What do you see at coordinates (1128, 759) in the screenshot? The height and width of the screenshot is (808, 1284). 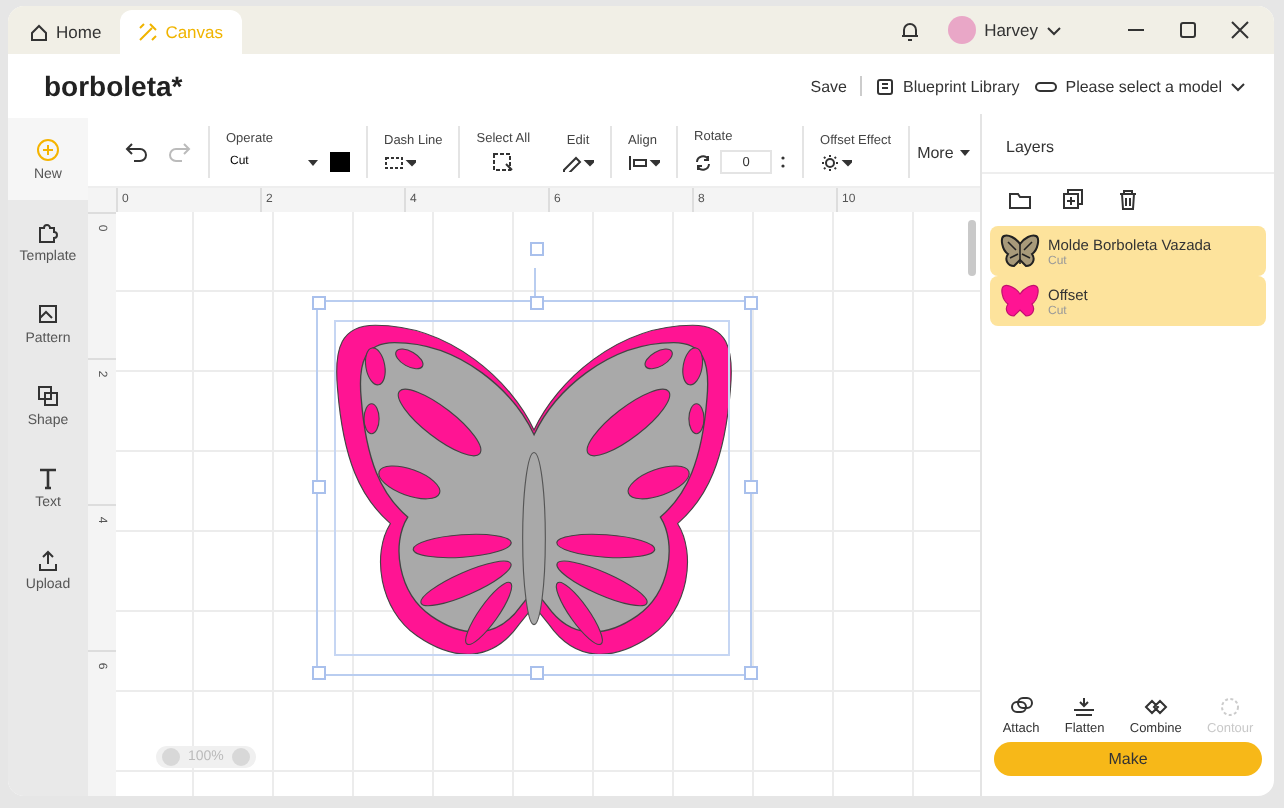 I see `make-button: Make` at bounding box center [1128, 759].